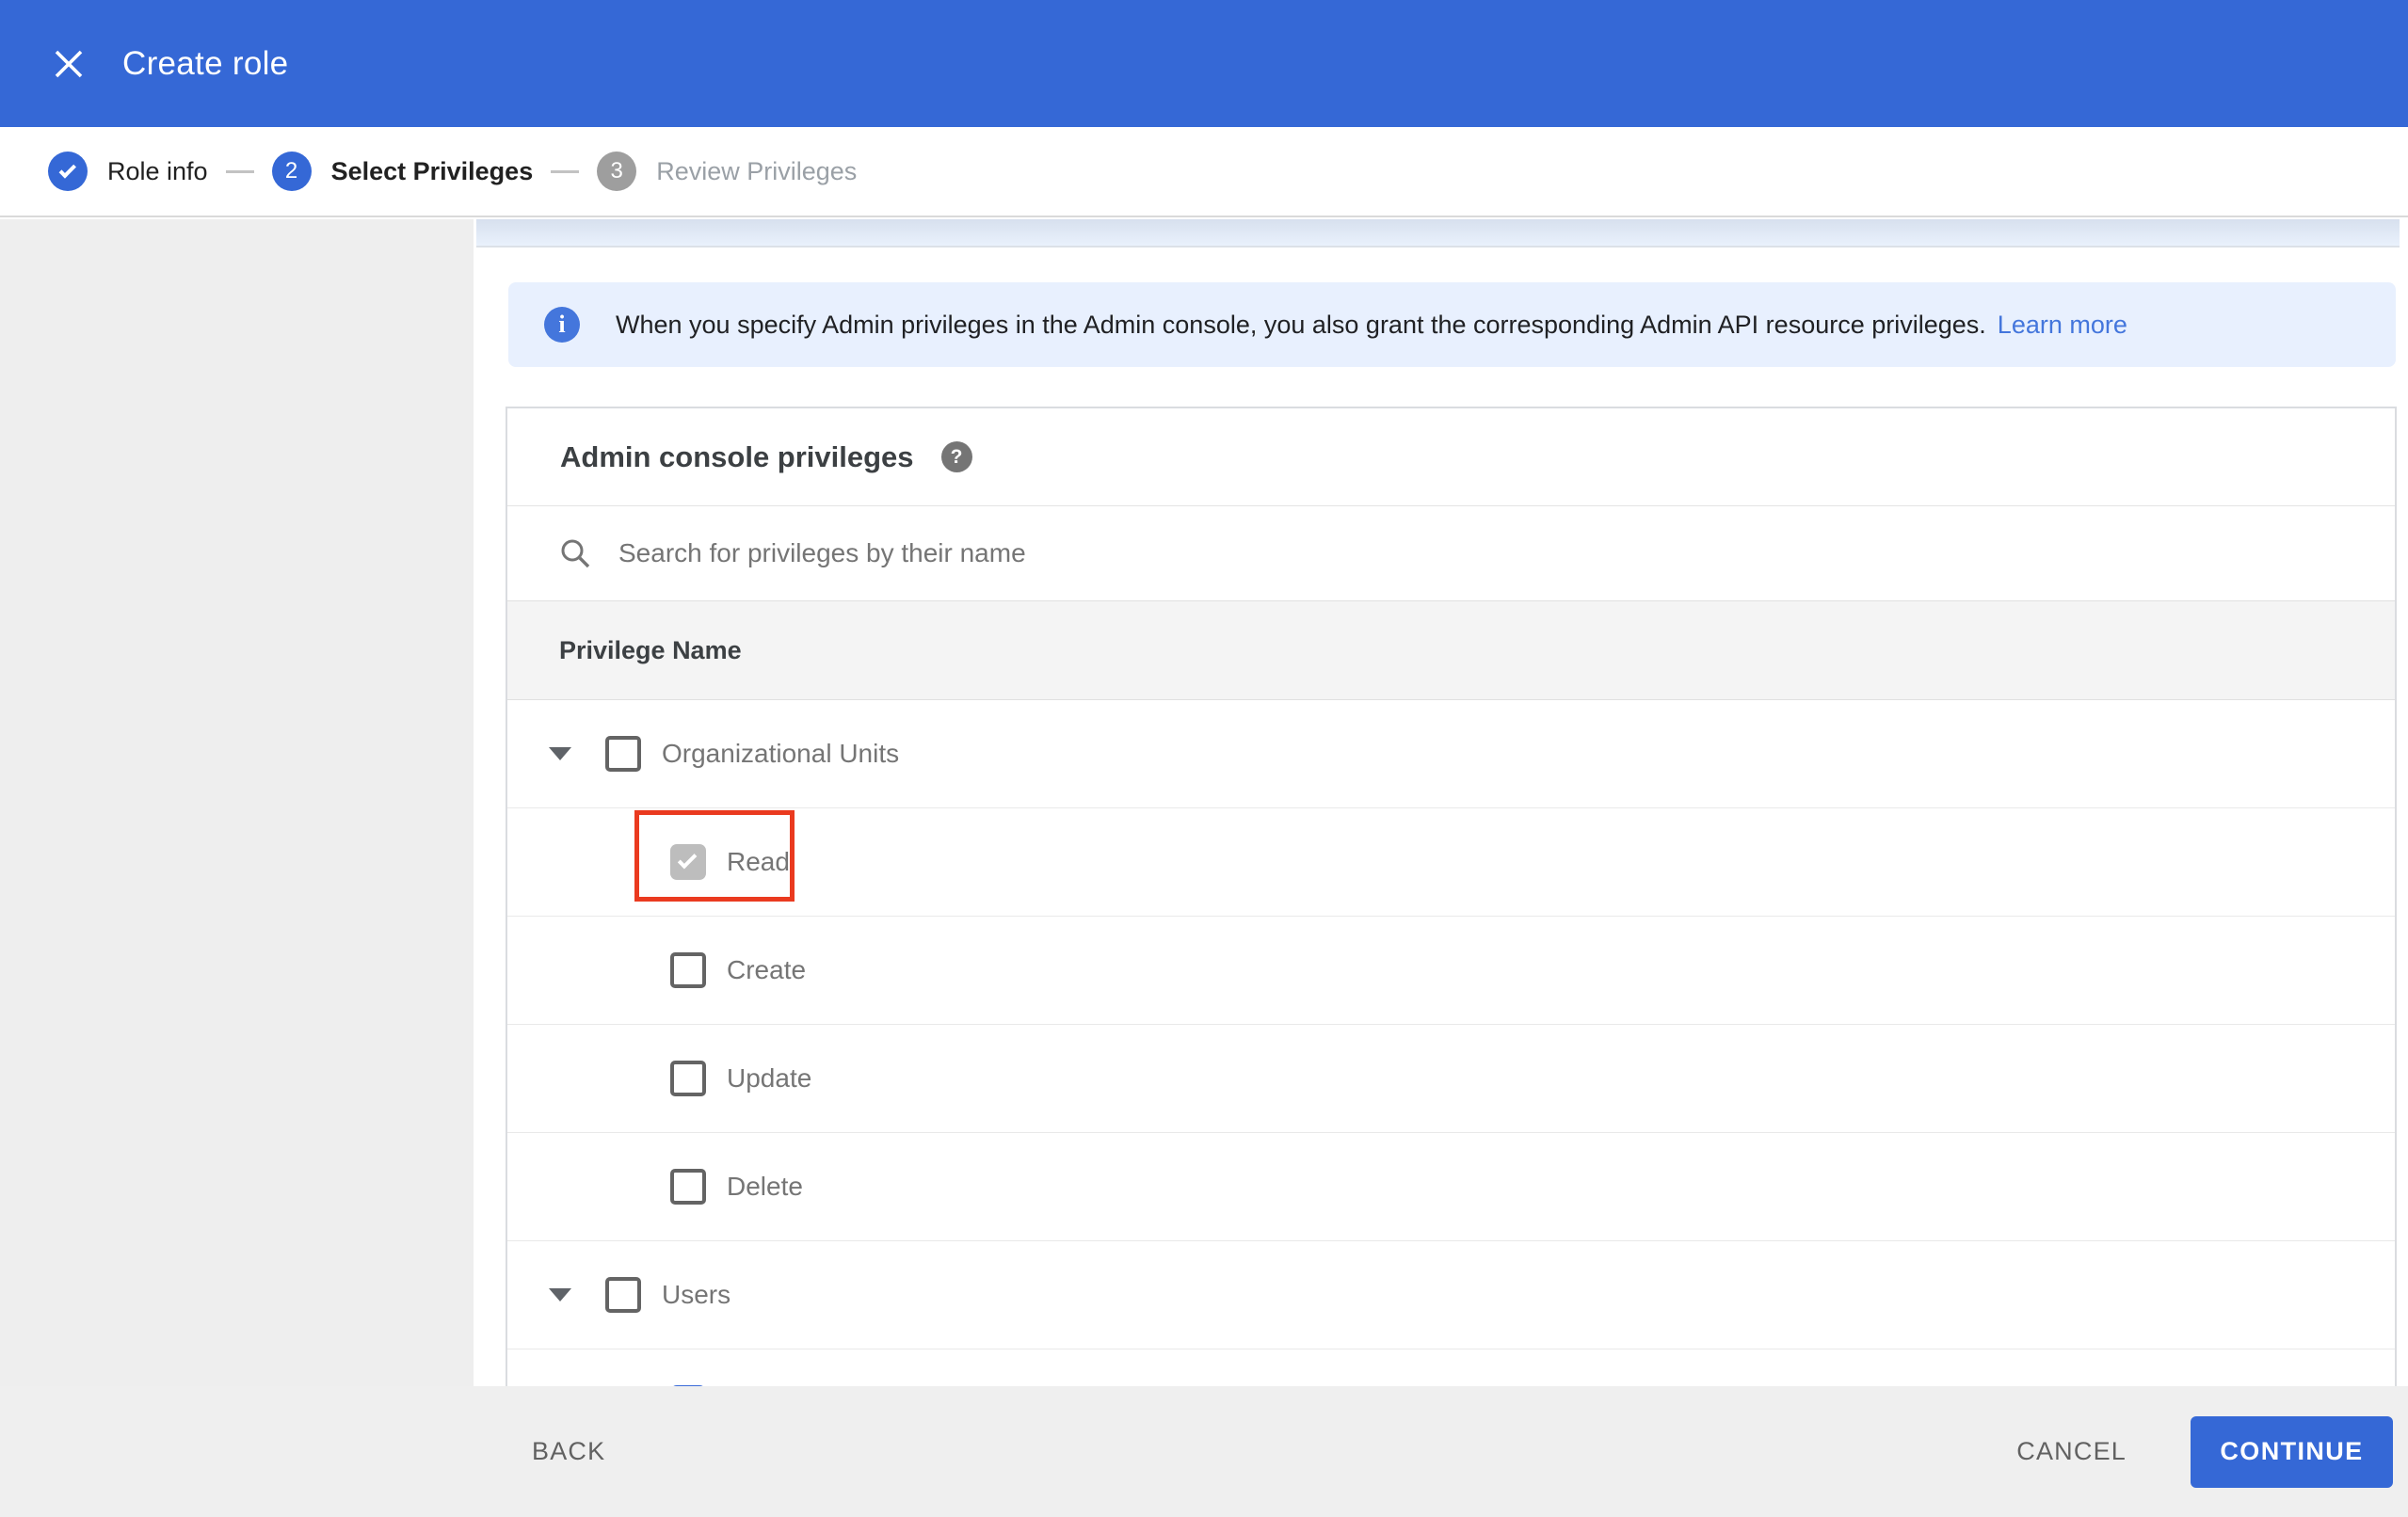  What do you see at coordinates (1451, 1295) in the screenshot?
I see `privilege-row-users: Users` at bounding box center [1451, 1295].